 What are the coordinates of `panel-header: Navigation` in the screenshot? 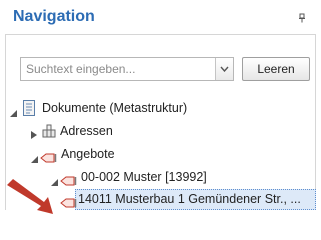 It's located at (160, 16).